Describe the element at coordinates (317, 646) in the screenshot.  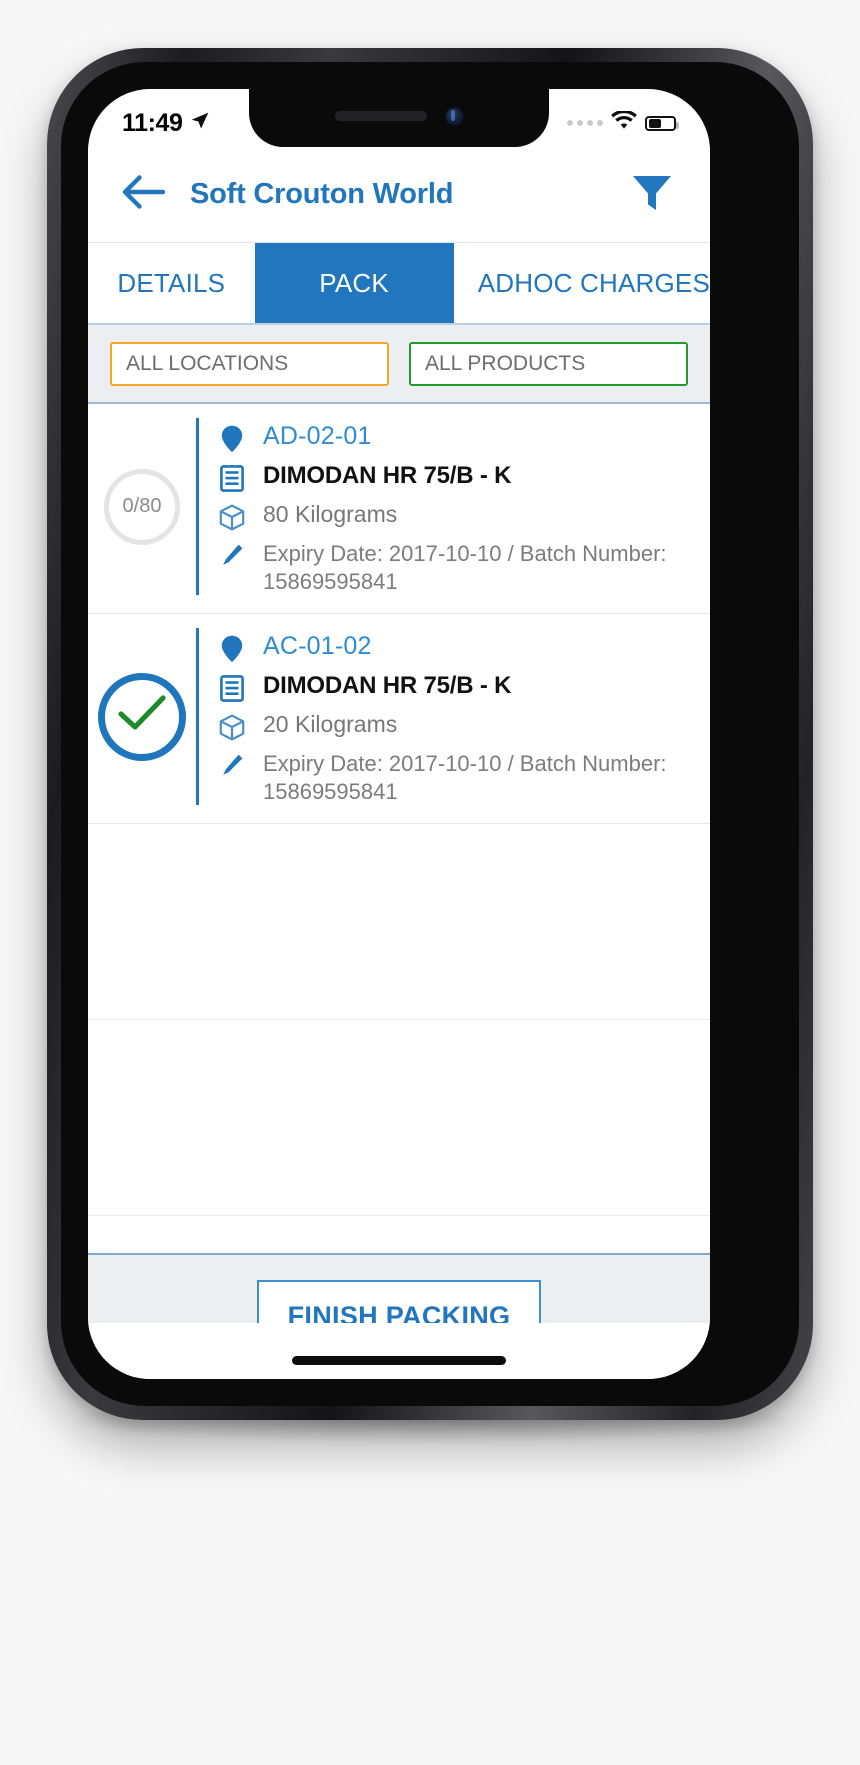
I see `location-code: AC-01-02` at that location.